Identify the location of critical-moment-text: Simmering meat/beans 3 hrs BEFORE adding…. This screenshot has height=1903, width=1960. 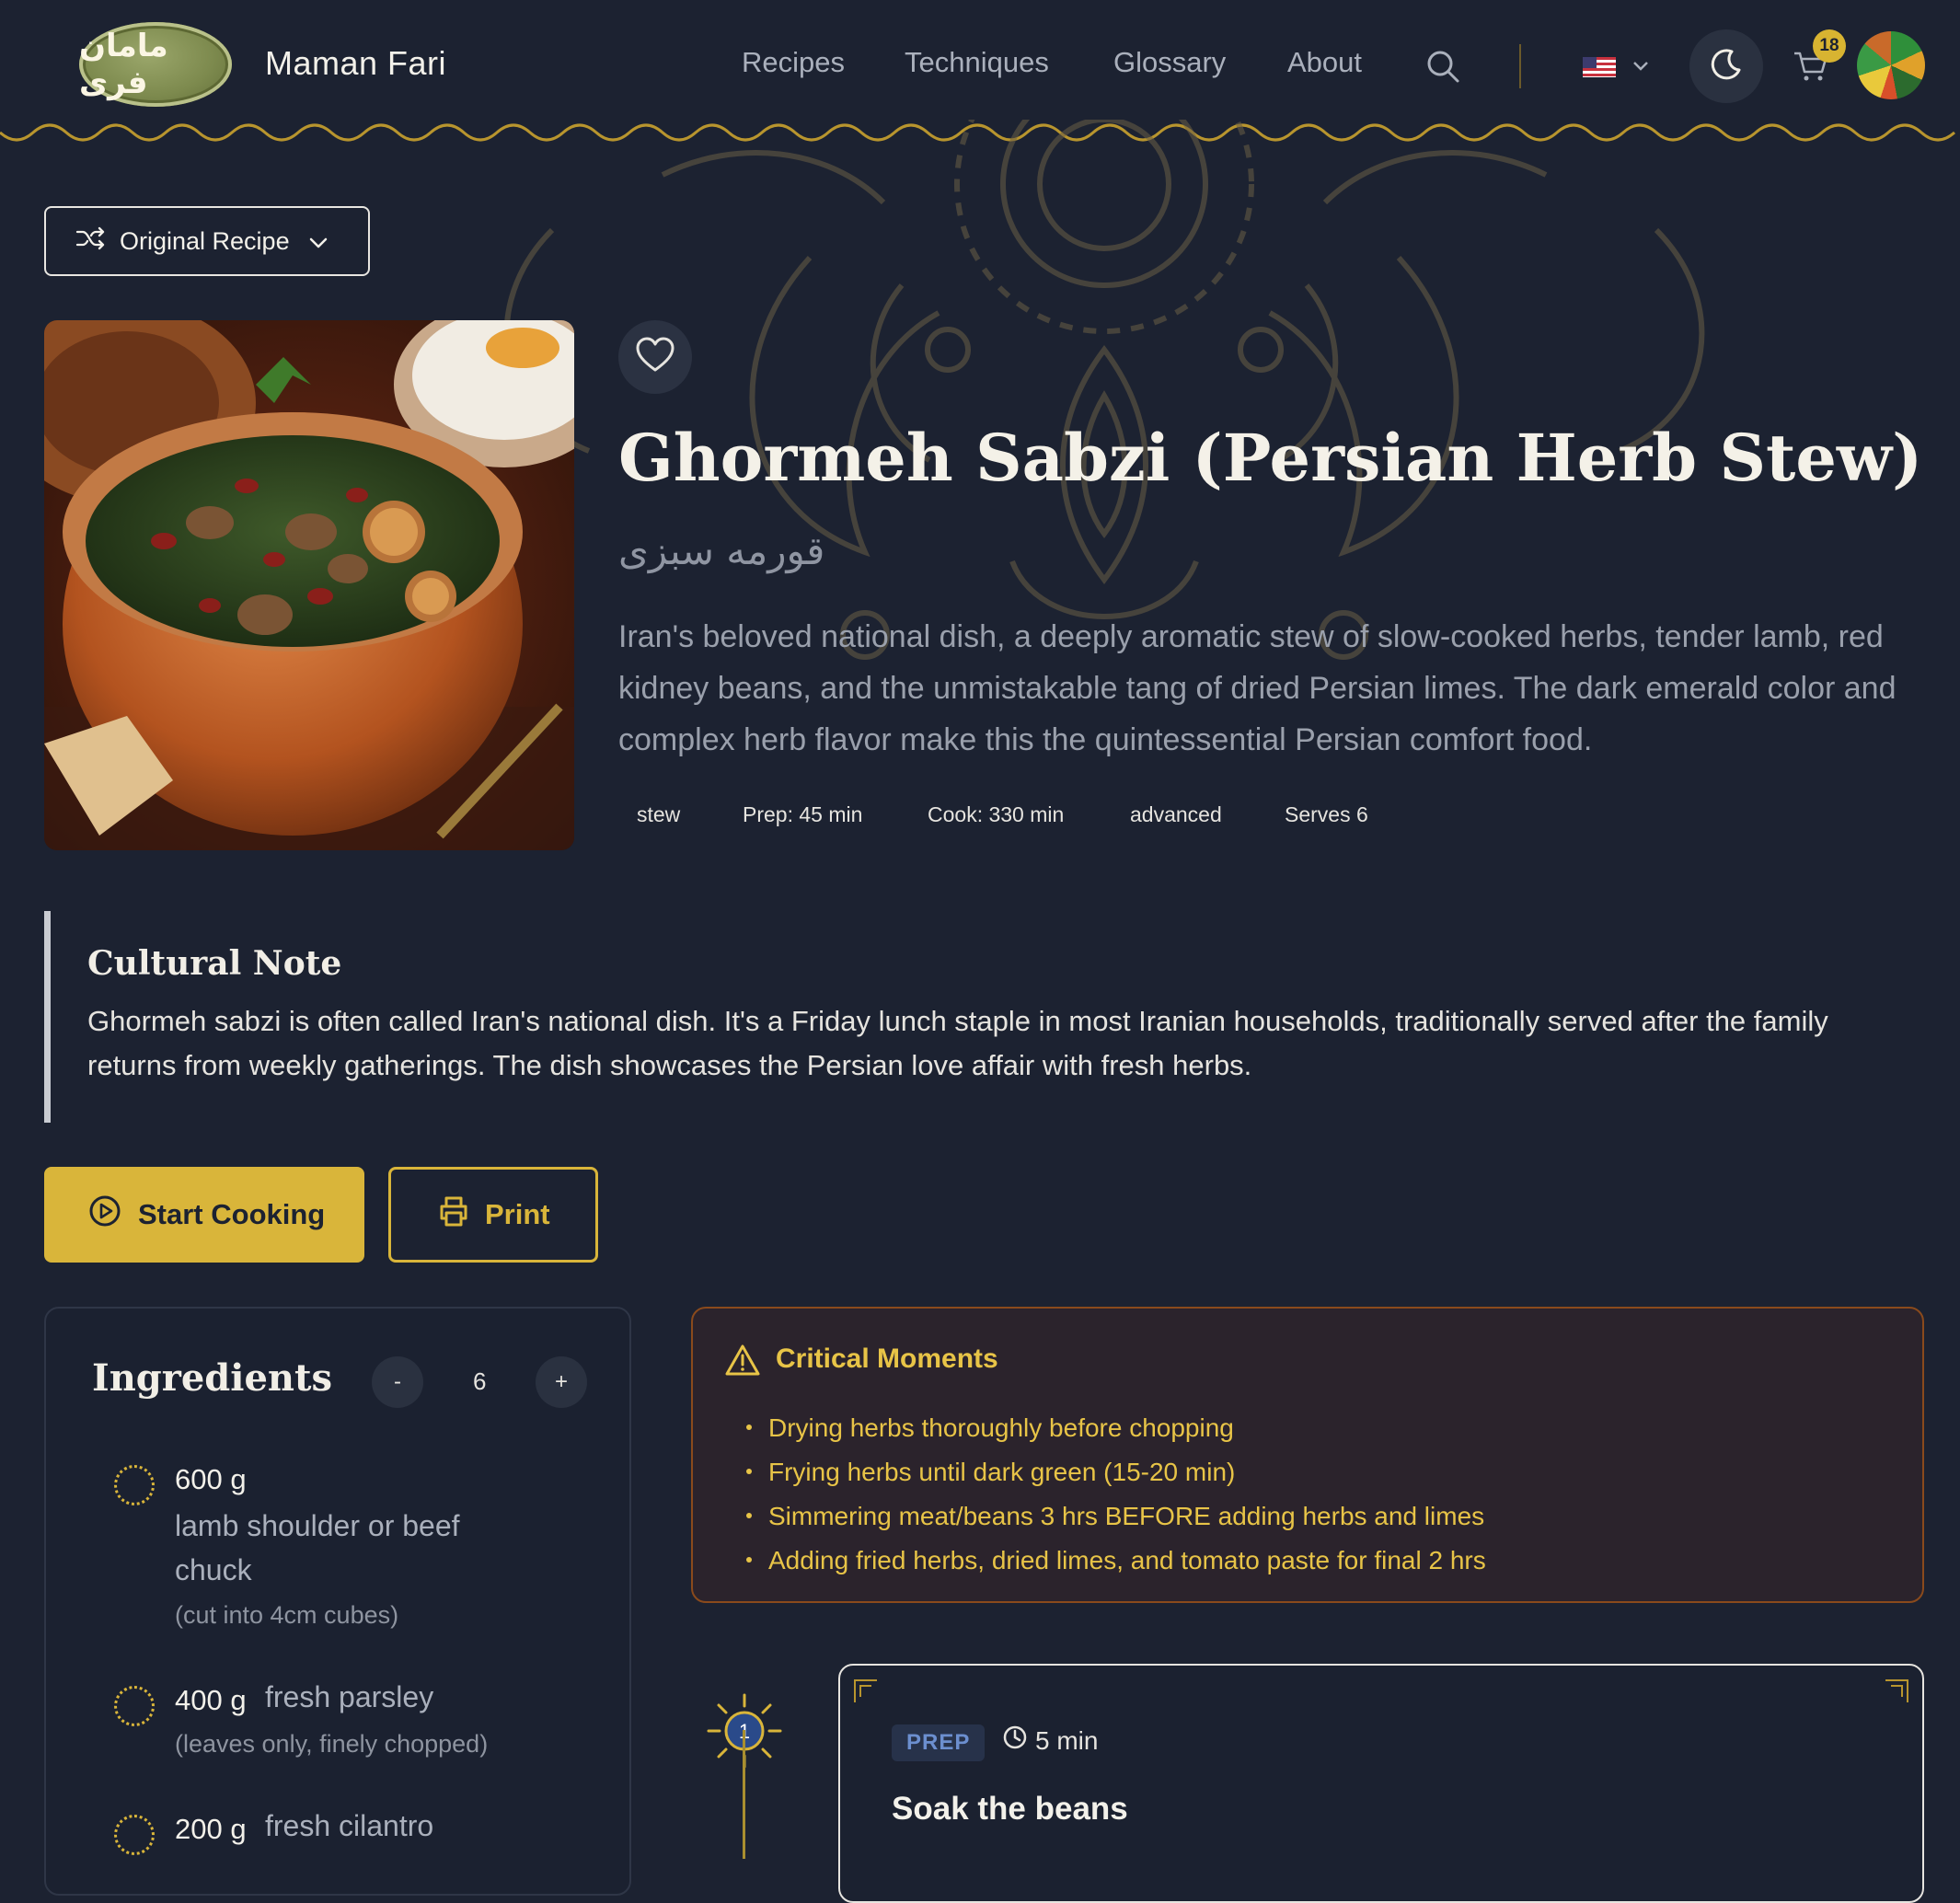
(1126, 1516).